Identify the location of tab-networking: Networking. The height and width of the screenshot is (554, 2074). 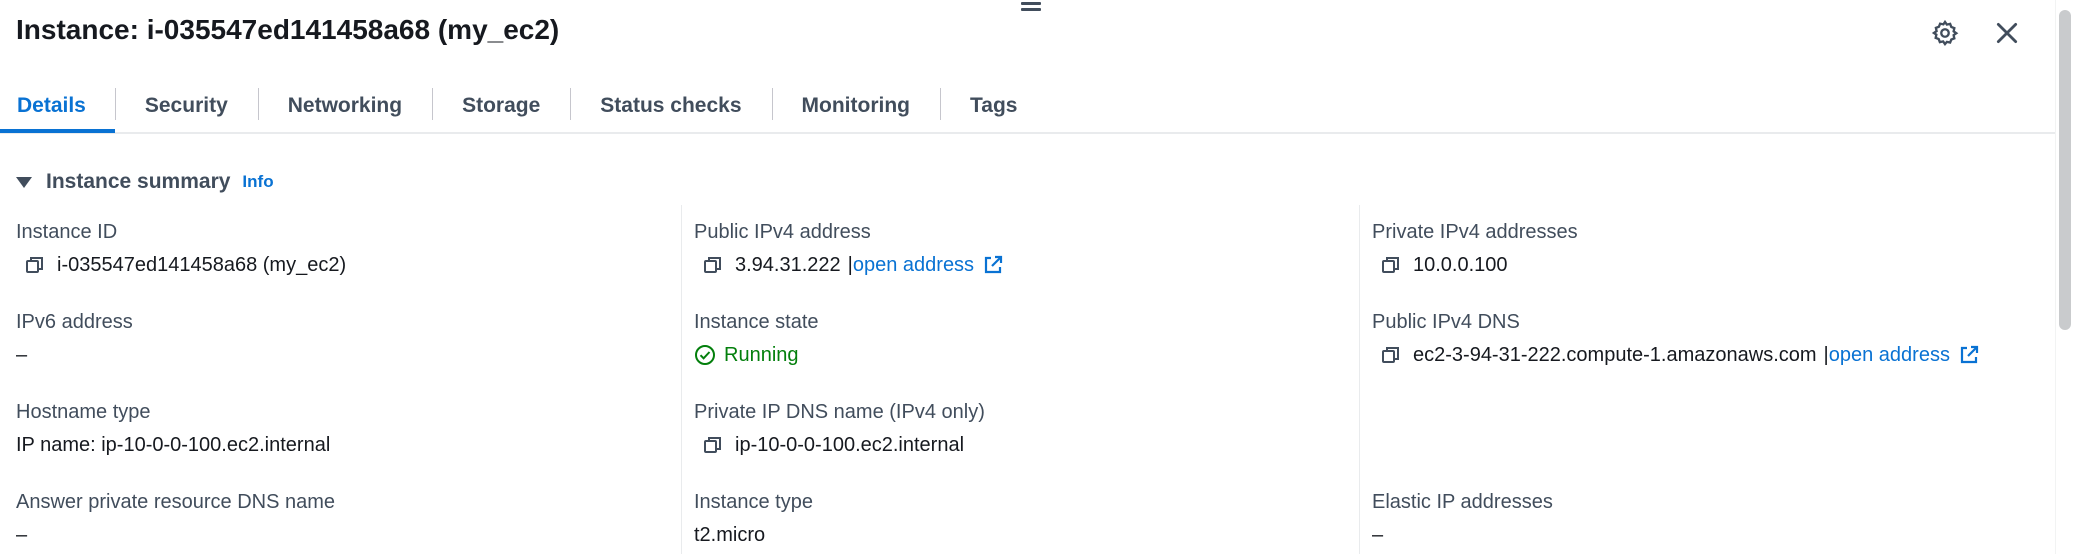
(344, 106).